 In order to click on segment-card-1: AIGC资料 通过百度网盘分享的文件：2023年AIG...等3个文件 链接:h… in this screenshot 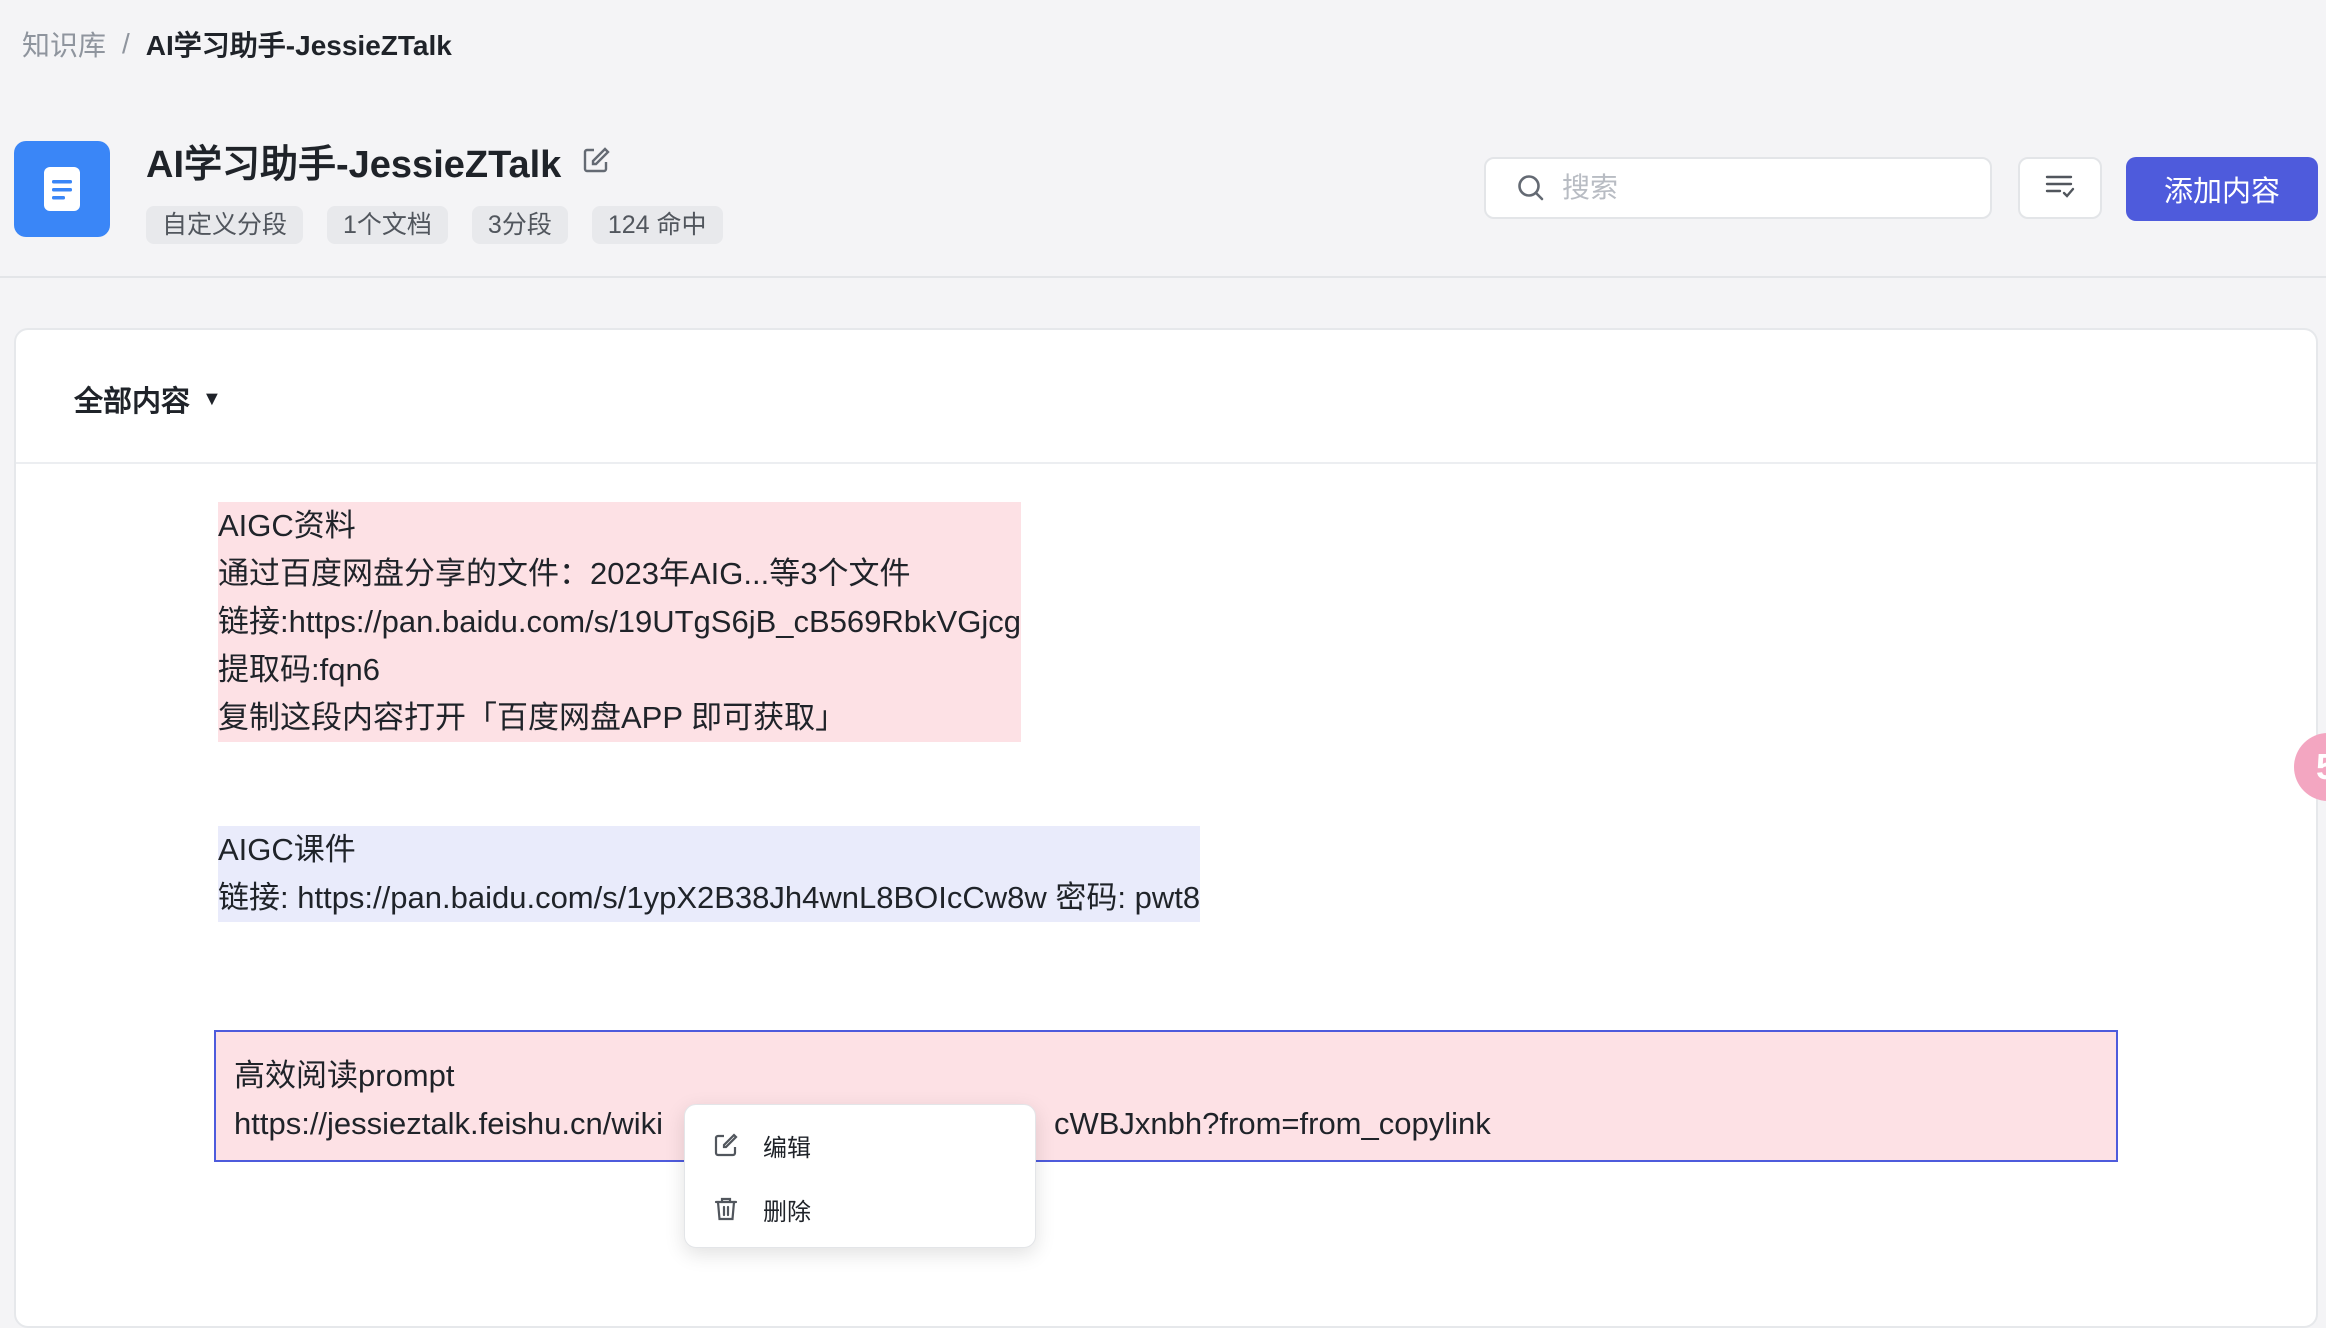, I will do `click(619, 622)`.